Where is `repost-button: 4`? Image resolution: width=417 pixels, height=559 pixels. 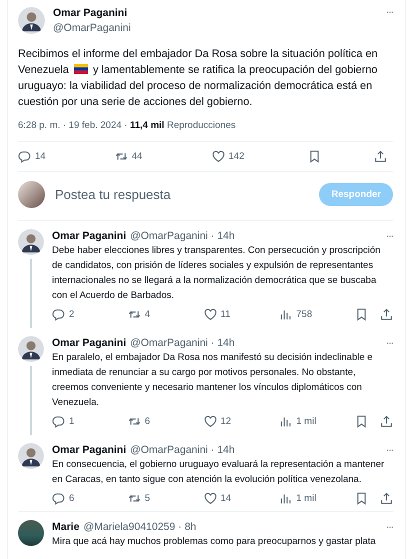 repost-button: 4 is located at coordinates (166, 314).